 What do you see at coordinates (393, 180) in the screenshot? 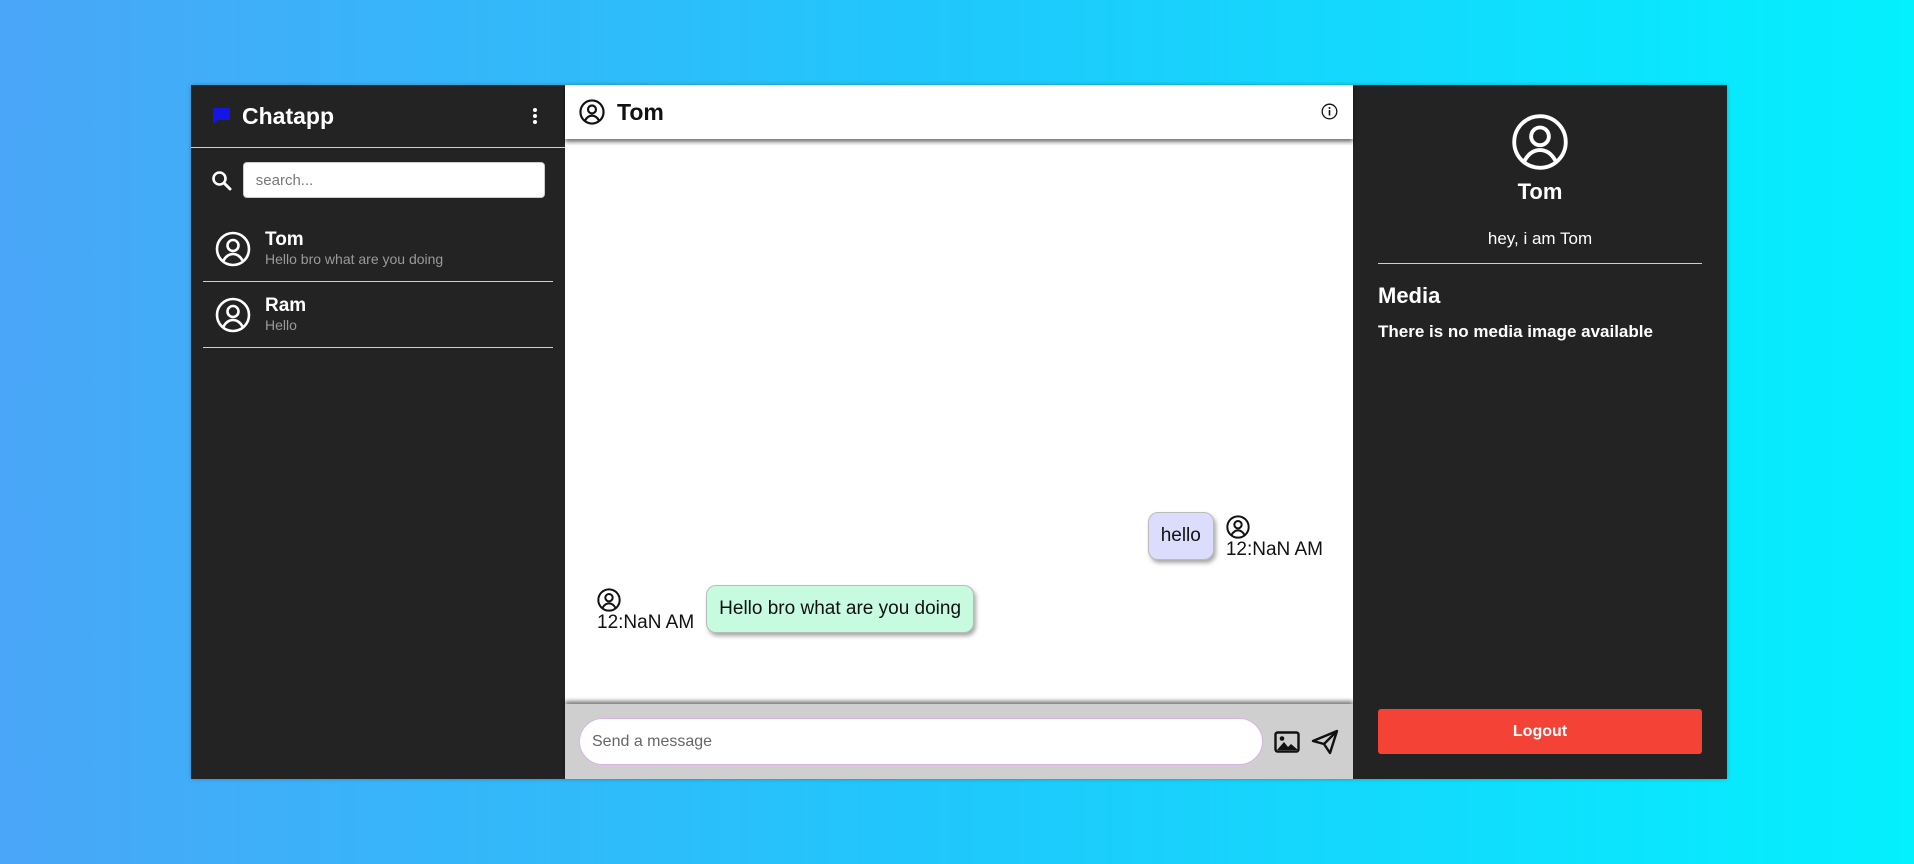
I see `search-input` at bounding box center [393, 180].